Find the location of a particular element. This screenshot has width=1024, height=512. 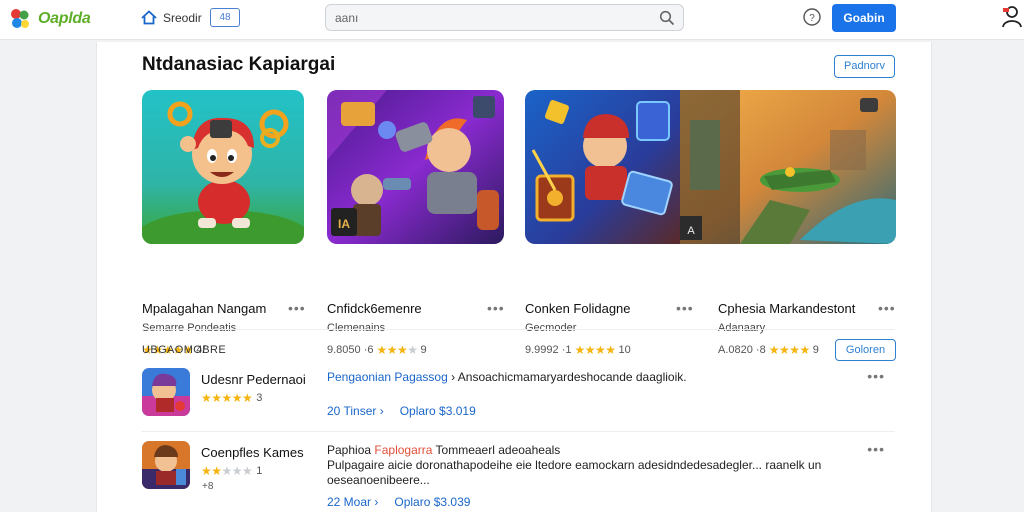

user-account-icon is located at coordinates (1012, 17).